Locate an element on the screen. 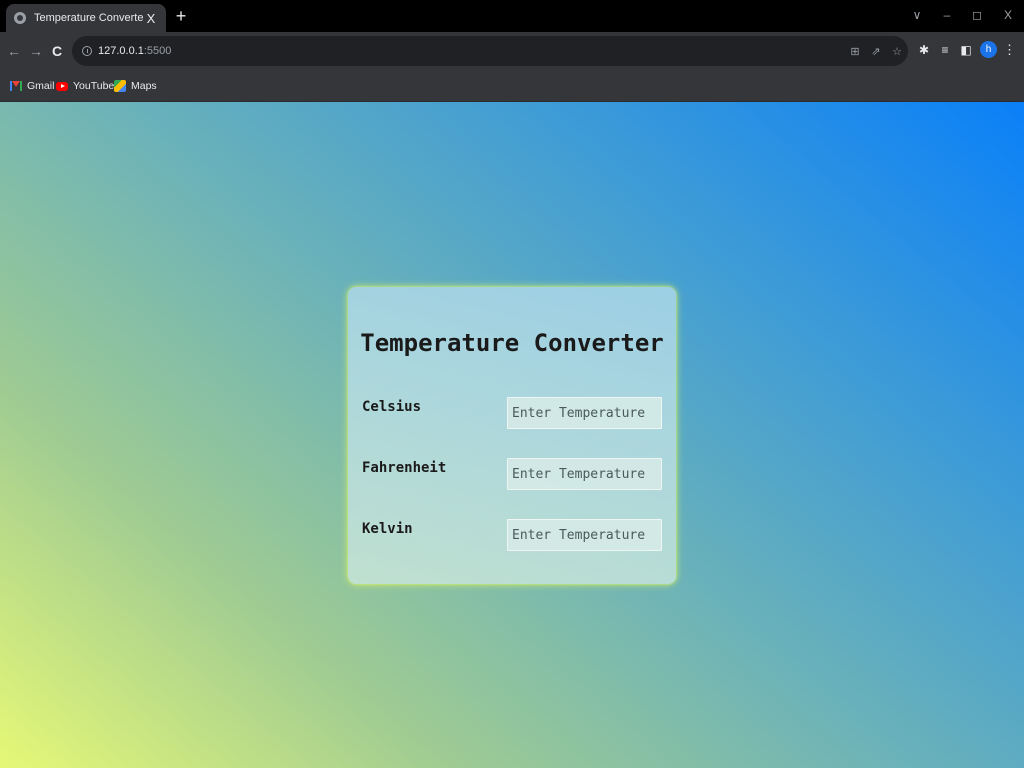  tab-search-chevron-icon: ∨ is located at coordinates (917, 15).